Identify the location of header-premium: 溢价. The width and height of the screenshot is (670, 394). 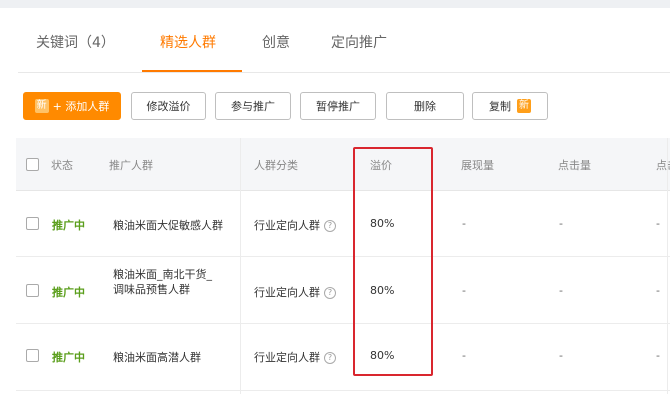
(381, 165).